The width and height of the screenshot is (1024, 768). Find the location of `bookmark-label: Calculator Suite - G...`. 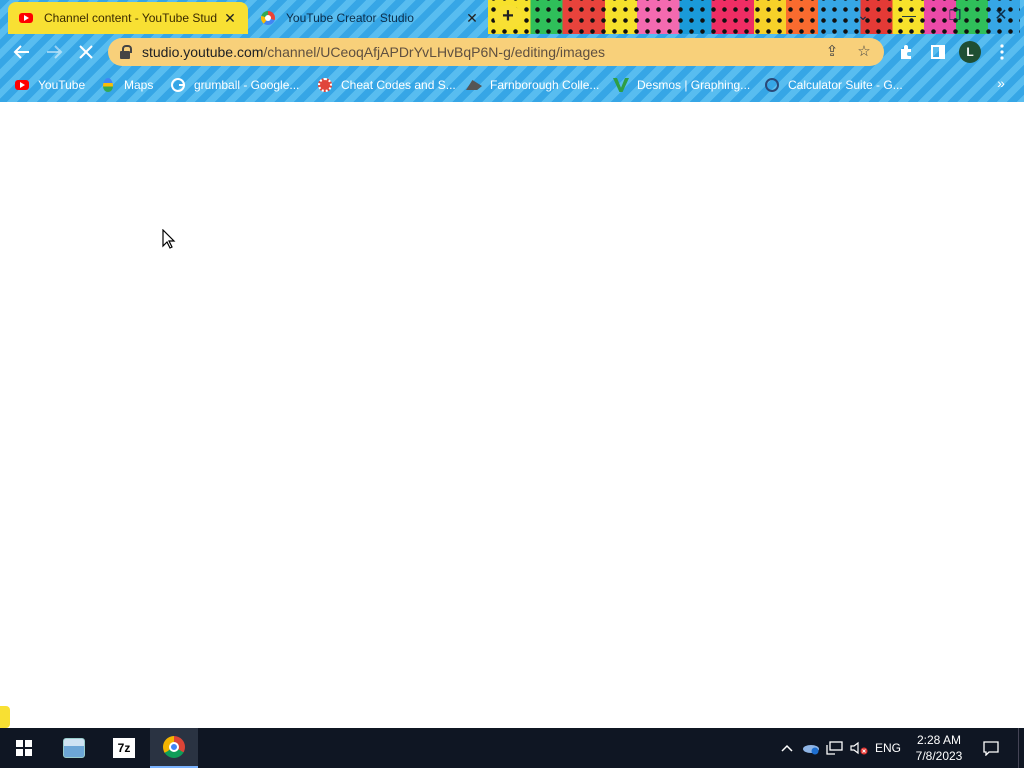

bookmark-label: Calculator Suite - G... is located at coordinates (845, 85).